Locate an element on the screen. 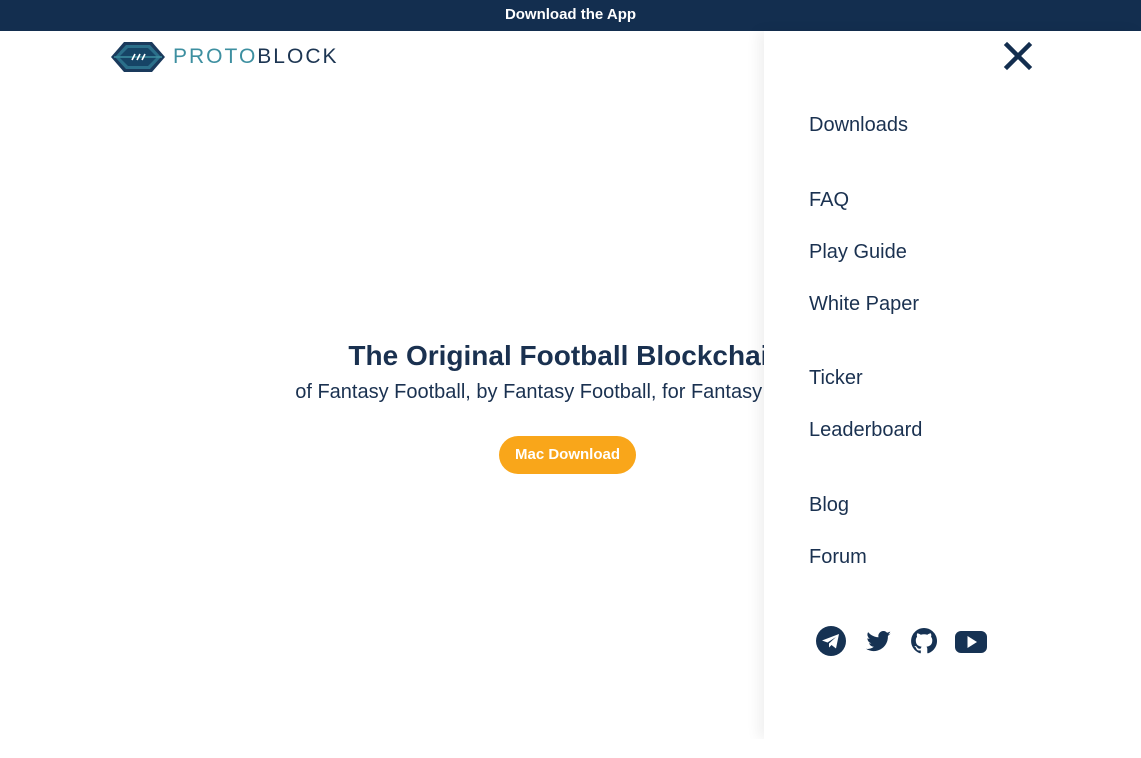  menu-item-forum: Forum is located at coordinates (838, 557).